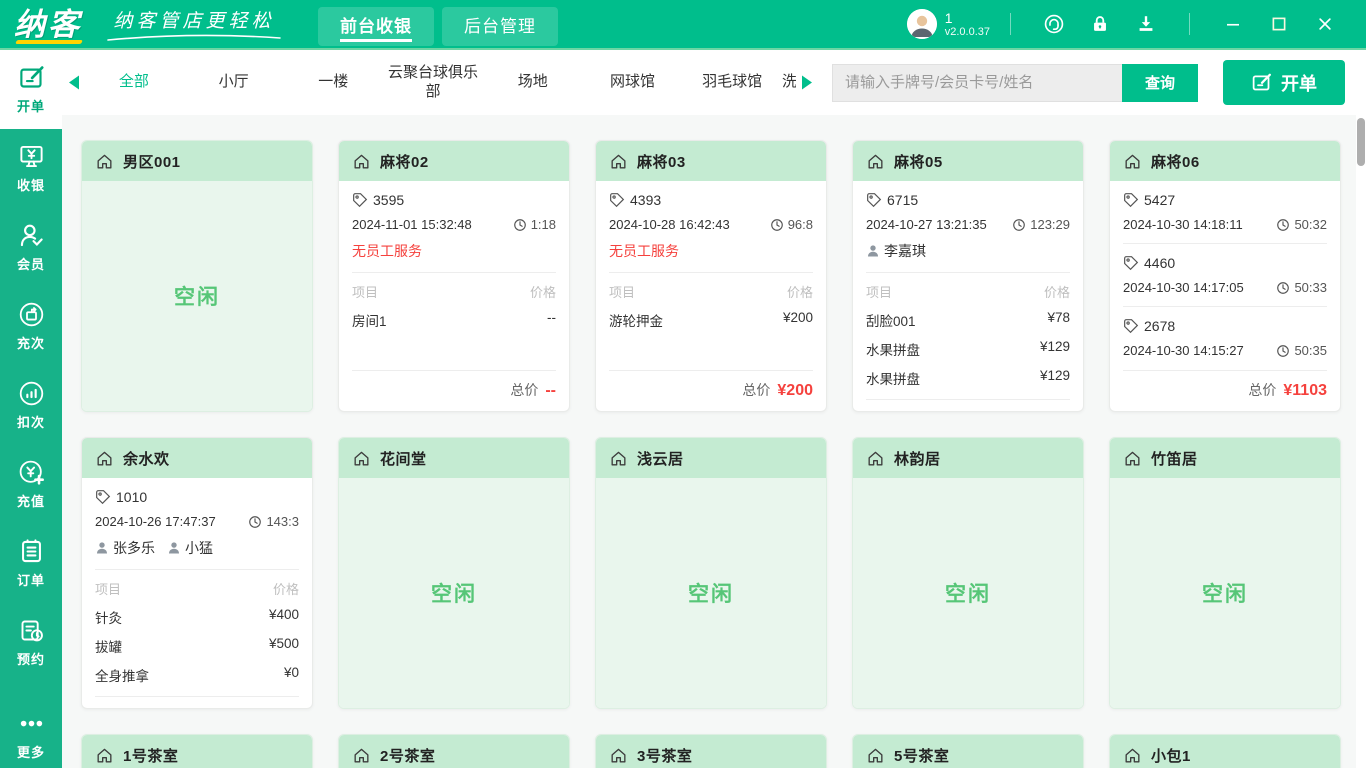 This screenshot has height=768, width=1366. What do you see at coordinates (660, 459) in the screenshot?
I see `room-name: 浅云居` at bounding box center [660, 459].